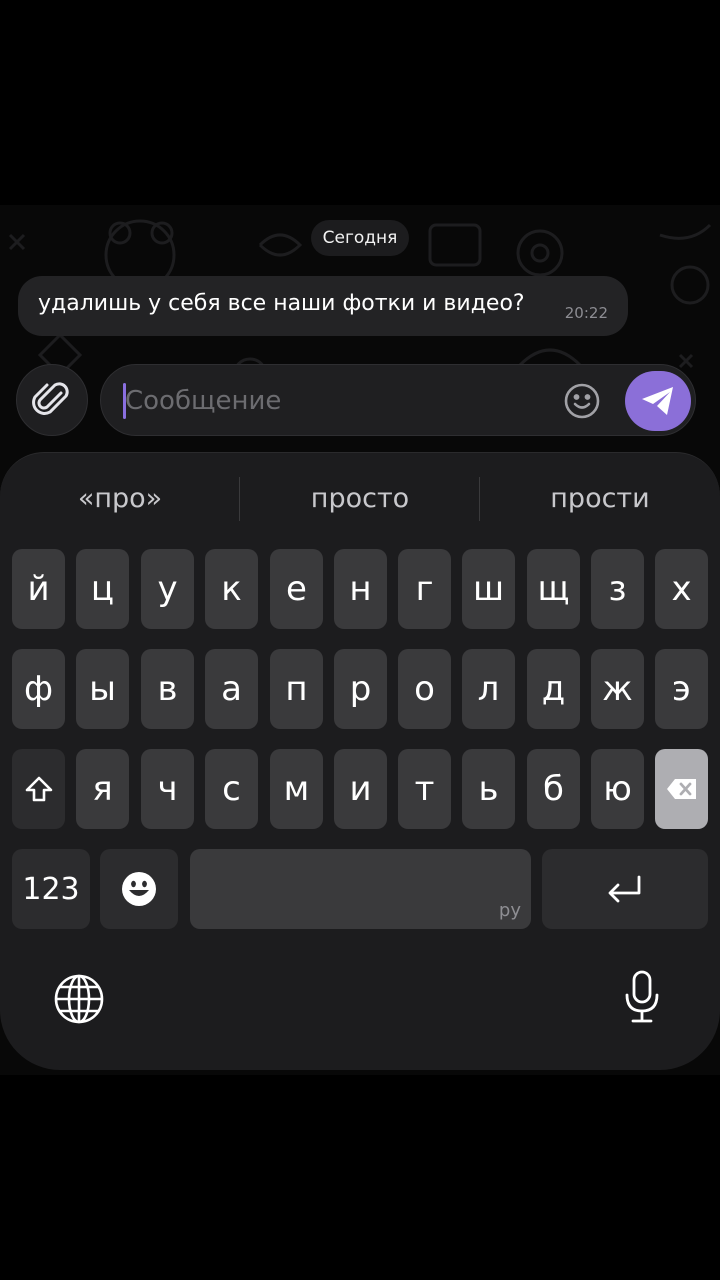 The image size is (720, 1280). I want to click on message-text: удалишь у себя все наши фотки и видео?, so click(281, 303).